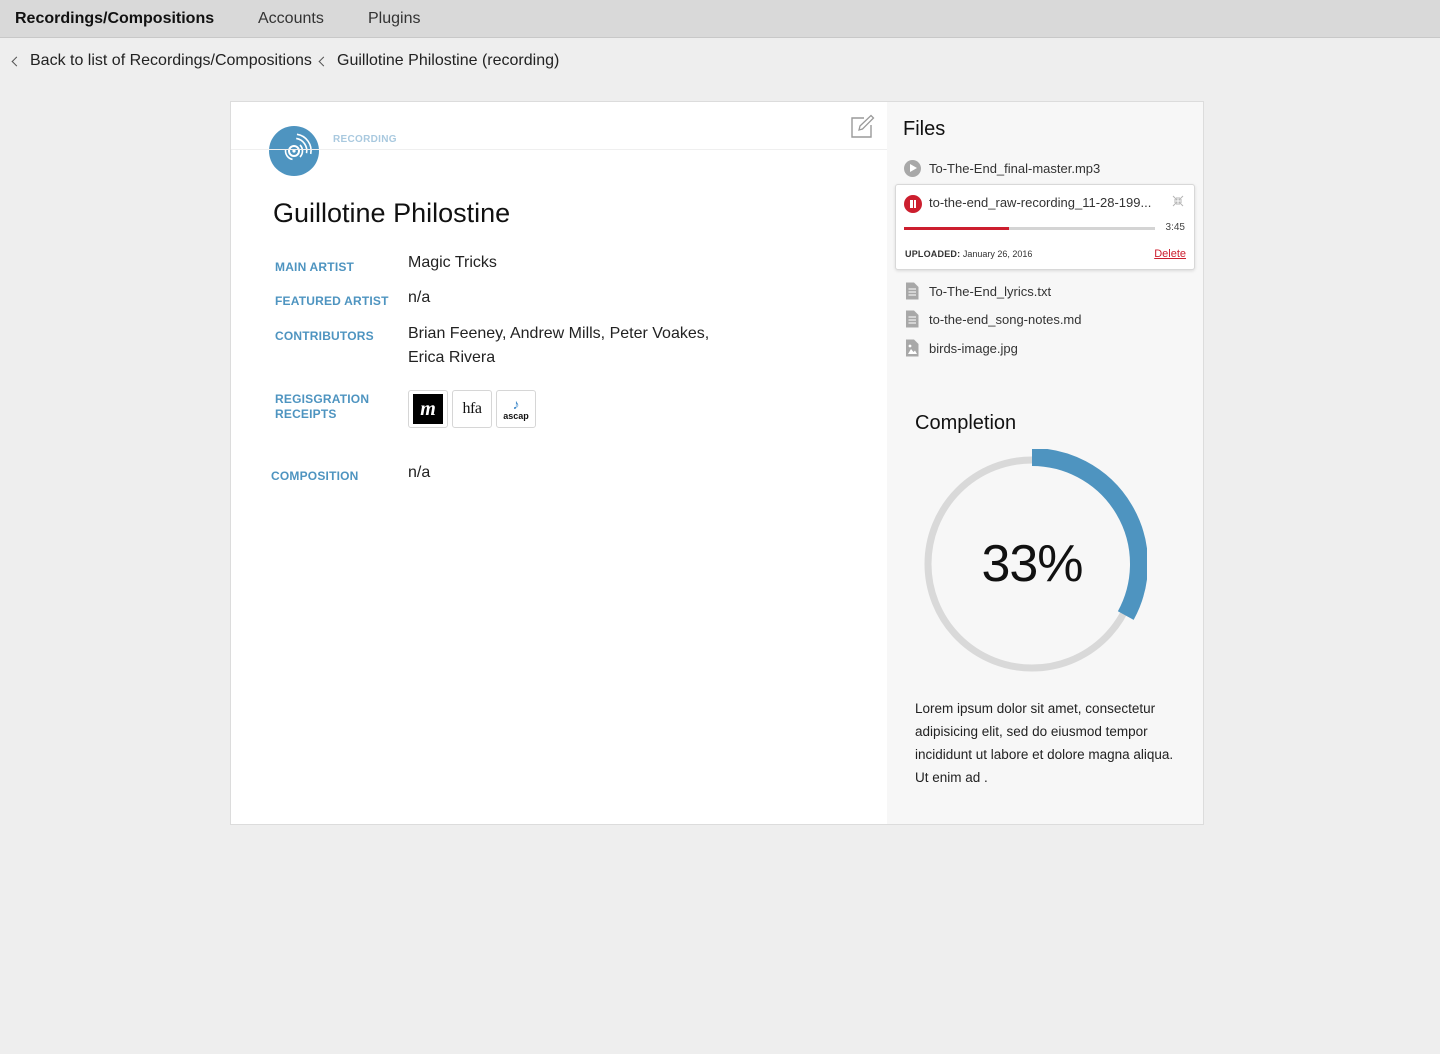 The width and height of the screenshot is (1440, 1054). Describe the element at coordinates (306, 414) in the screenshot. I see `registration-receipts-label-line2: RECEIPTS` at that location.